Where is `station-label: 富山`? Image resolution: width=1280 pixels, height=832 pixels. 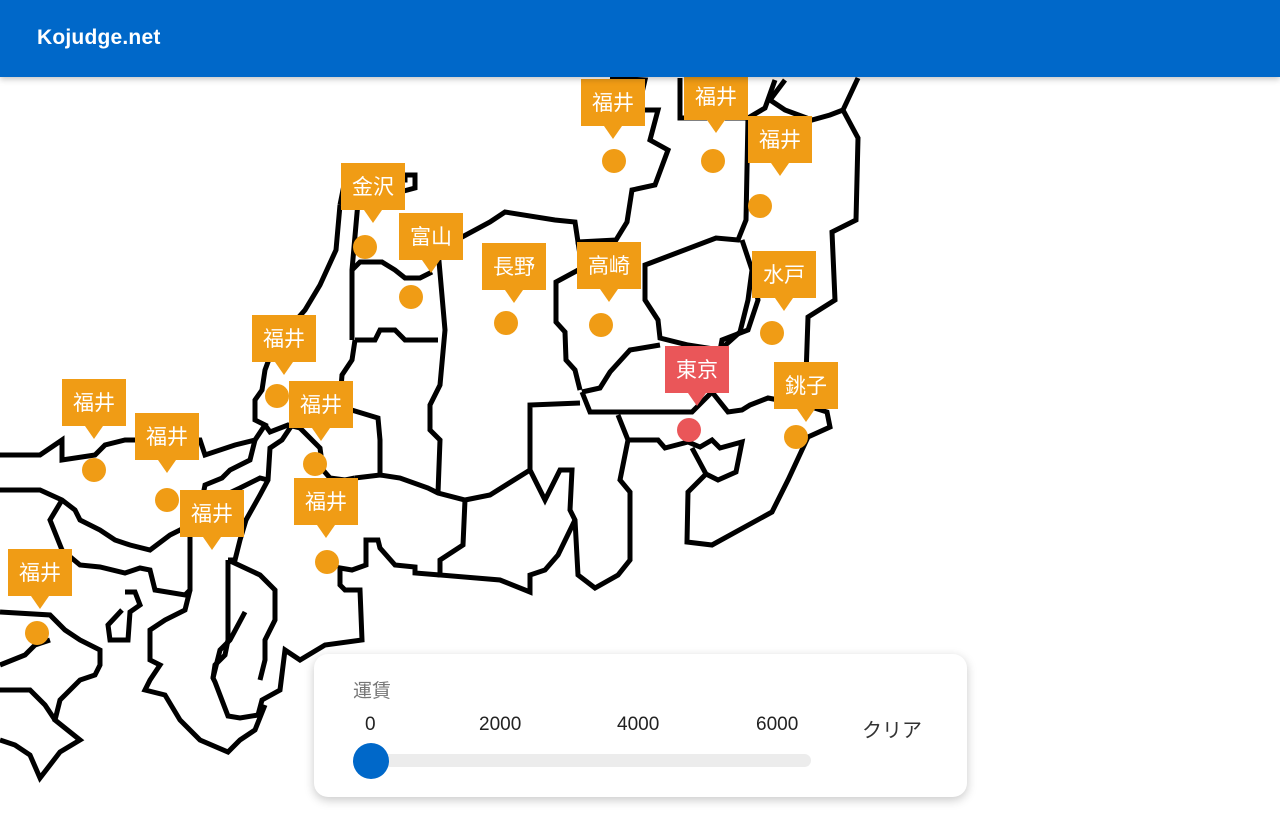
station-label: 富山 is located at coordinates (431, 237).